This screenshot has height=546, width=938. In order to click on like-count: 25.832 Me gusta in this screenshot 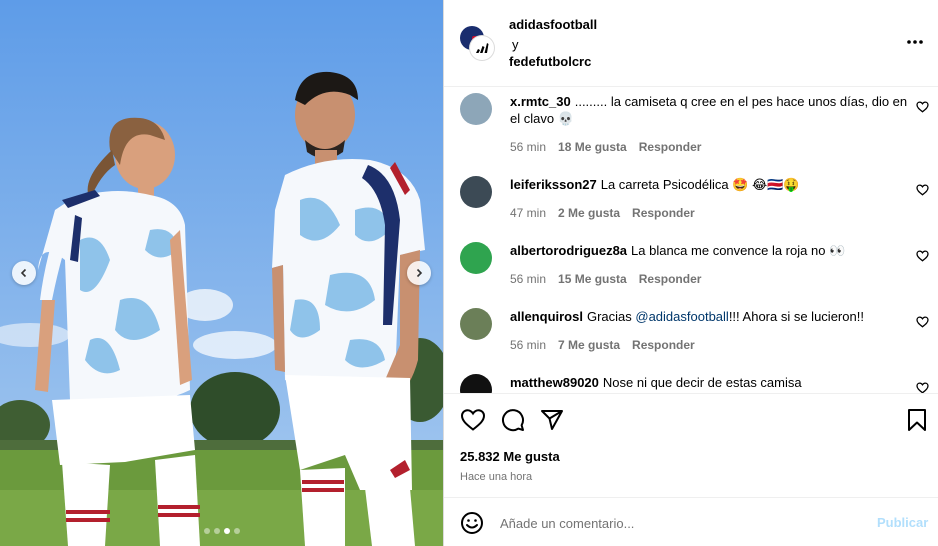, I will do `click(510, 456)`.